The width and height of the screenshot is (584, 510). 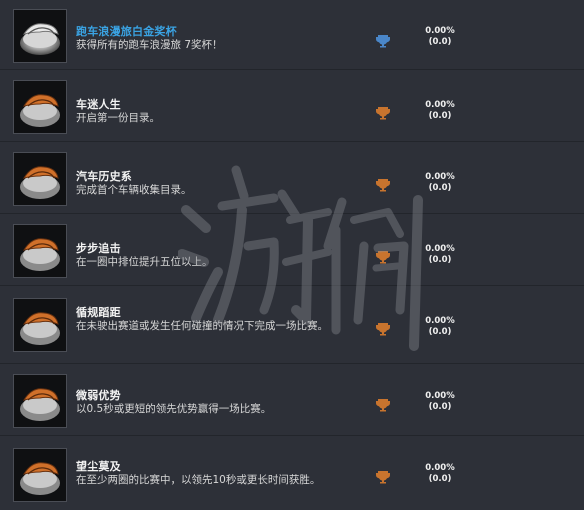 What do you see at coordinates (202, 326) in the screenshot?
I see `trophy-description: 在未驶出赛道或发生任何碰撞的情况下完成一场比赛。` at bounding box center [202, 326].